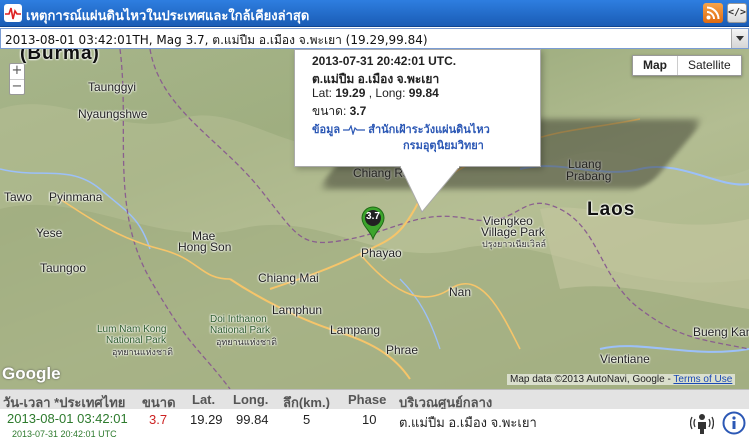 Image resolution: width=749 pixels, height=442 pixels. I want to click on felt-report-icon, so click(702, 423).